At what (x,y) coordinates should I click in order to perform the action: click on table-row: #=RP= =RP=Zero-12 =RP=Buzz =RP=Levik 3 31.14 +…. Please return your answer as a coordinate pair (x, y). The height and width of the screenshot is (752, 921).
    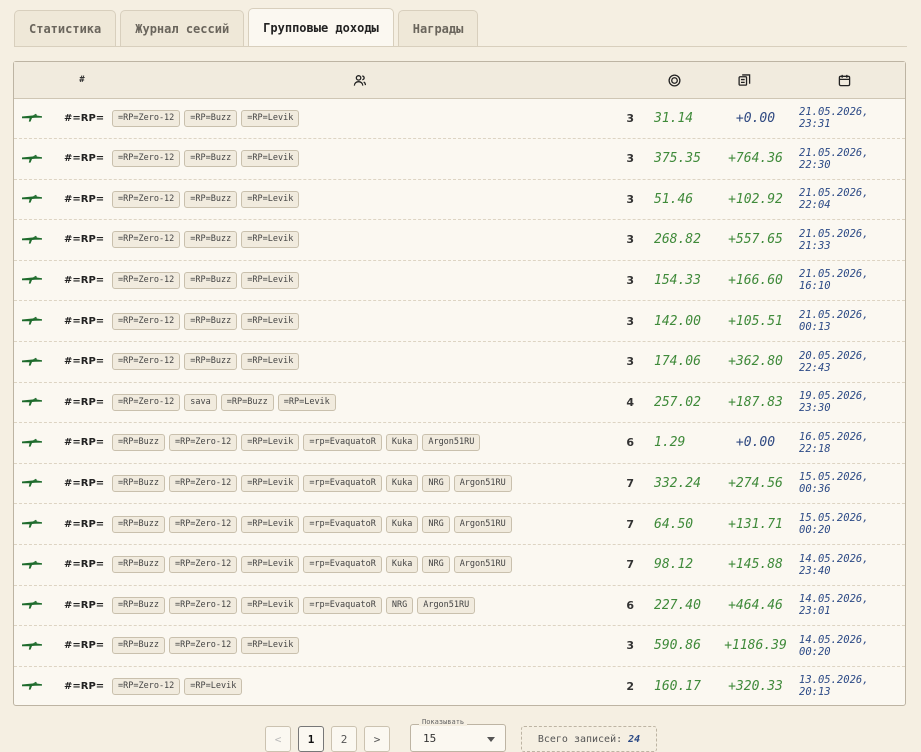
    Looking at the image, I should click on (459, 118).